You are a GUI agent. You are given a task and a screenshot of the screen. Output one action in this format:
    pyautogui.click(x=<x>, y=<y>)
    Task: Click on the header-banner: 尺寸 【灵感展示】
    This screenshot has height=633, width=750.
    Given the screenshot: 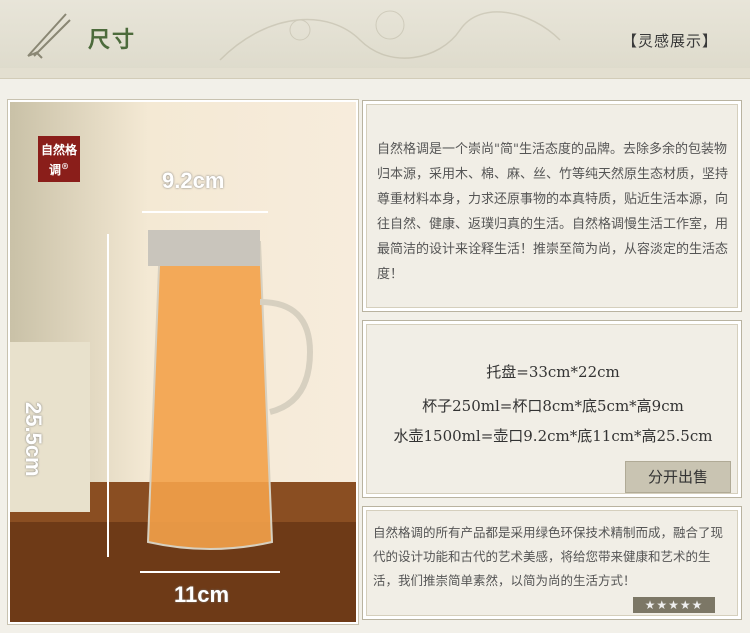 What is the action you would take?
    pyautogui.click(x=375, y=36)
    